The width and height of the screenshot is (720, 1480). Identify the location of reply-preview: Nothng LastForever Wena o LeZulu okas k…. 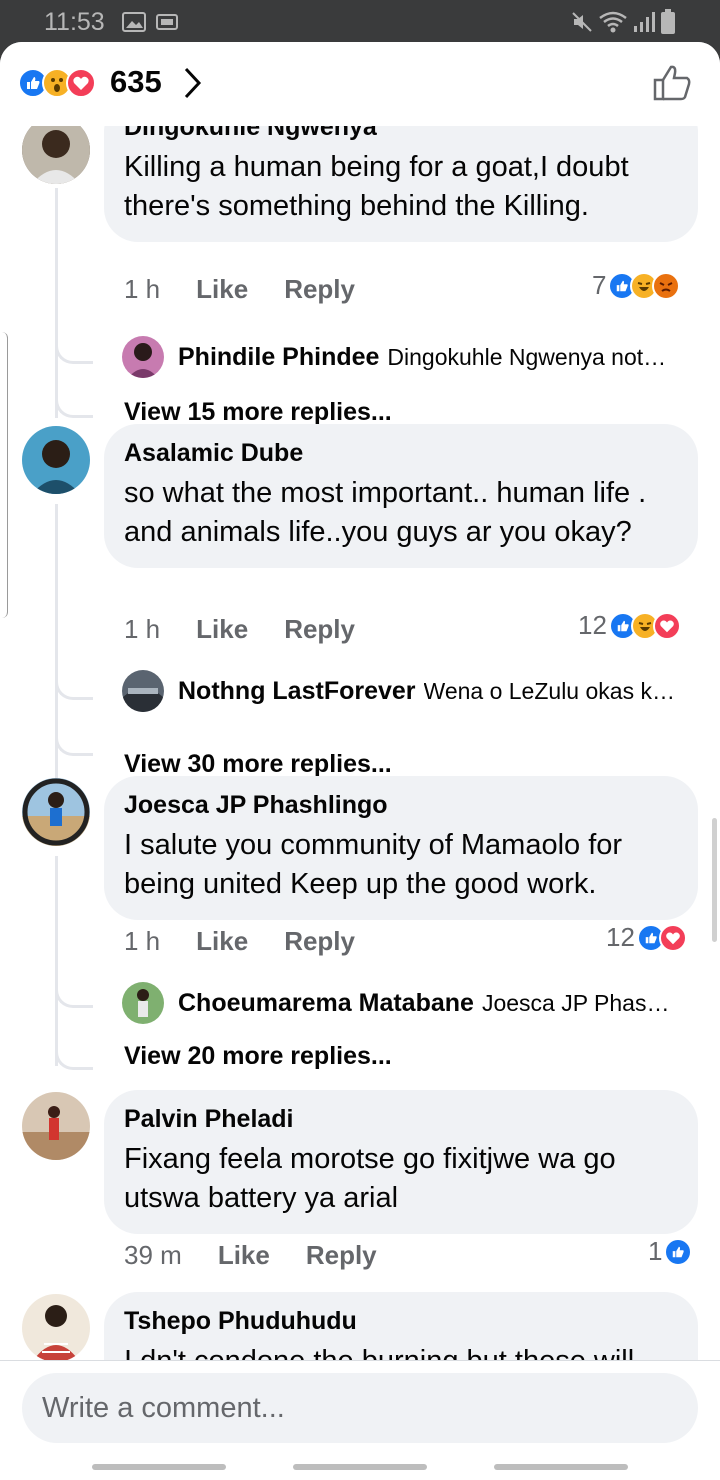
(407, 691).